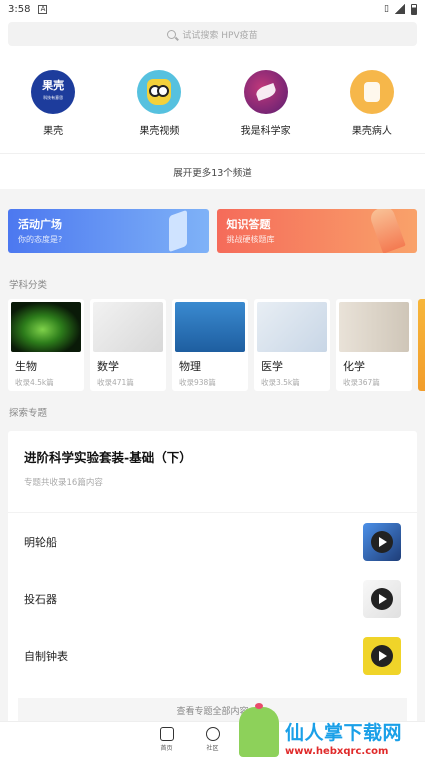  I want to click on watermark-title: 仙人掌下载网, so click(344, 733).